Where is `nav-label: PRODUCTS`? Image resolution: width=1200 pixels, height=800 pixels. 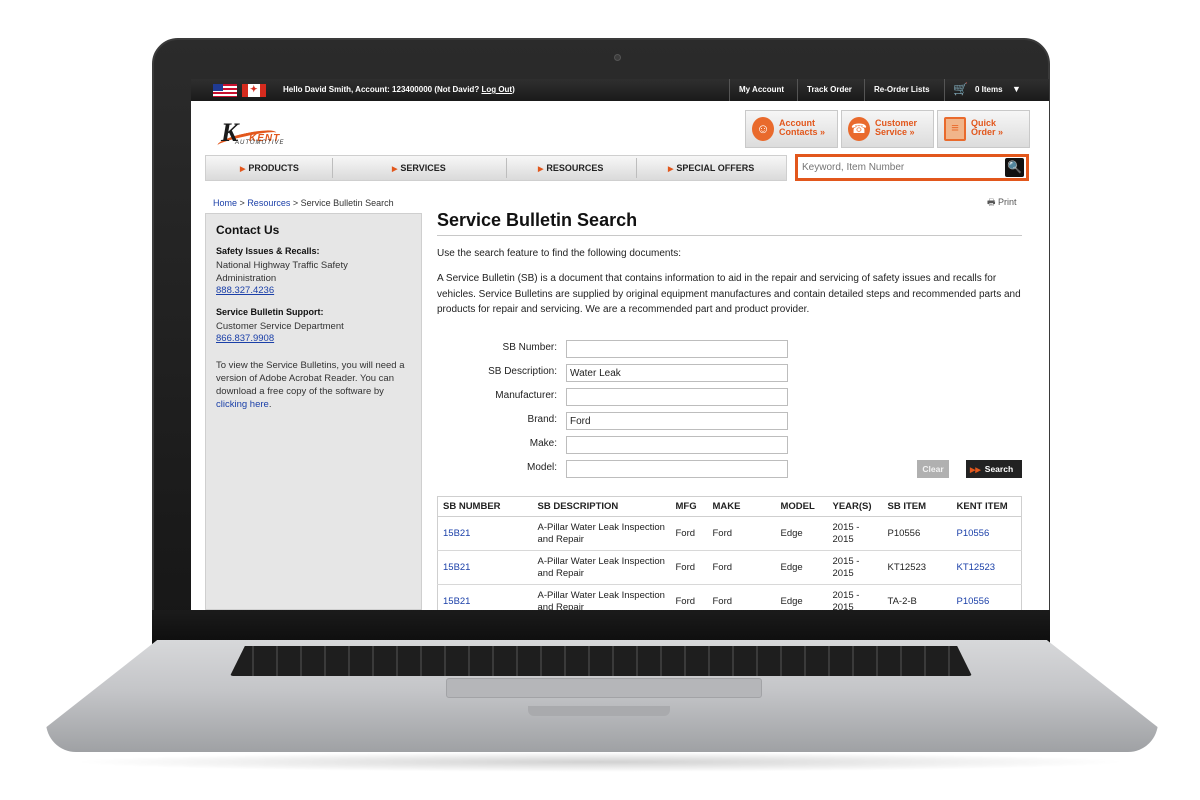 nav-label: PRODUCTS is located at coordinates (273, 168).